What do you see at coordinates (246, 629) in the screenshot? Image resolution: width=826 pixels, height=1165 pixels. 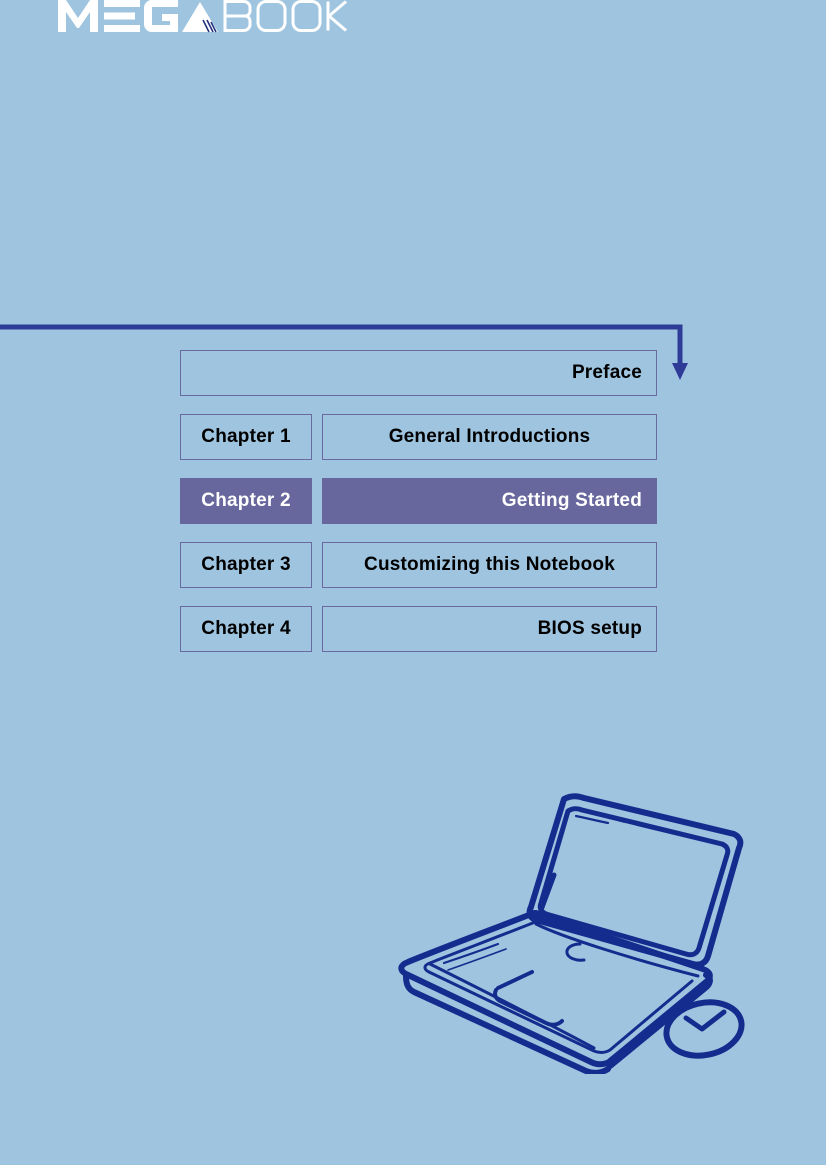 I see `toc-chapter-label-4: Chapter 4` at bounding box center [246, 629].